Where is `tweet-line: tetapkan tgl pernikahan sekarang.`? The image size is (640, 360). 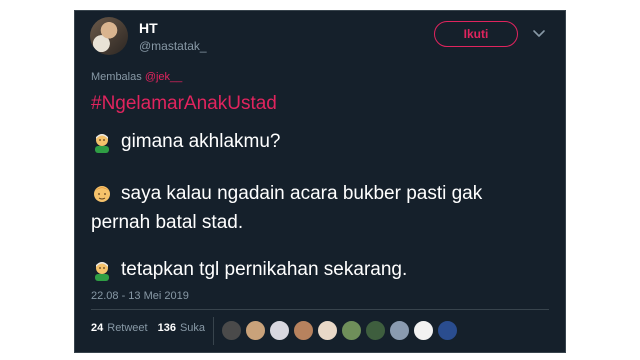 tweet-line: tetapkan tgl pernikahan sekarang. is located at coordinates (249, 270).